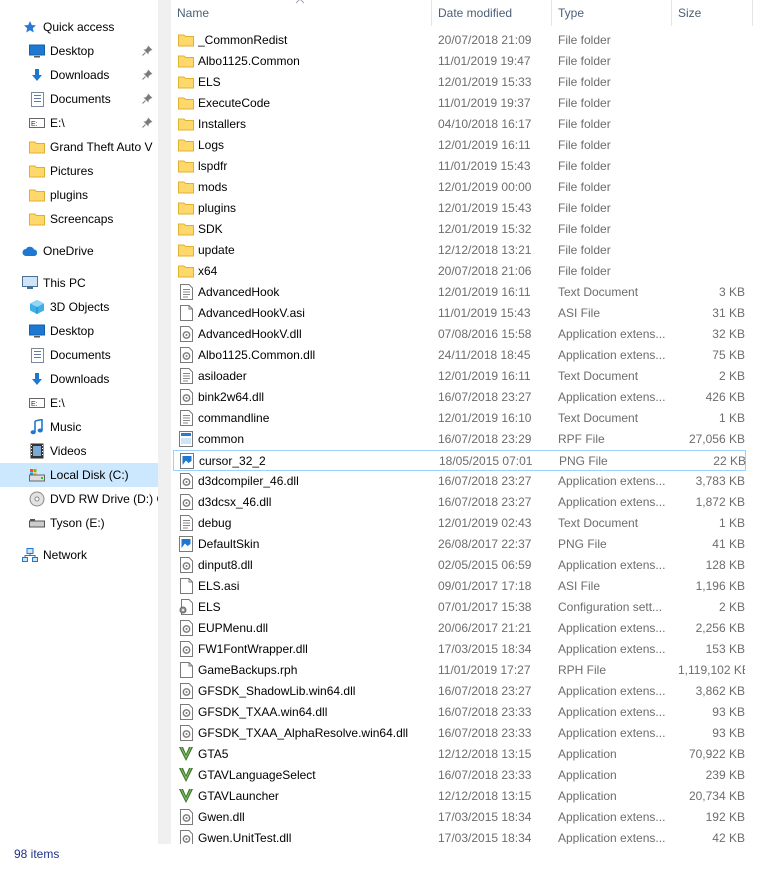 The width and height of the screenshot is (764, 874). Describe the element at coordinates (485, 397) in the screenshot. I see `file-date: 16/07/2018 23:27` at that location.